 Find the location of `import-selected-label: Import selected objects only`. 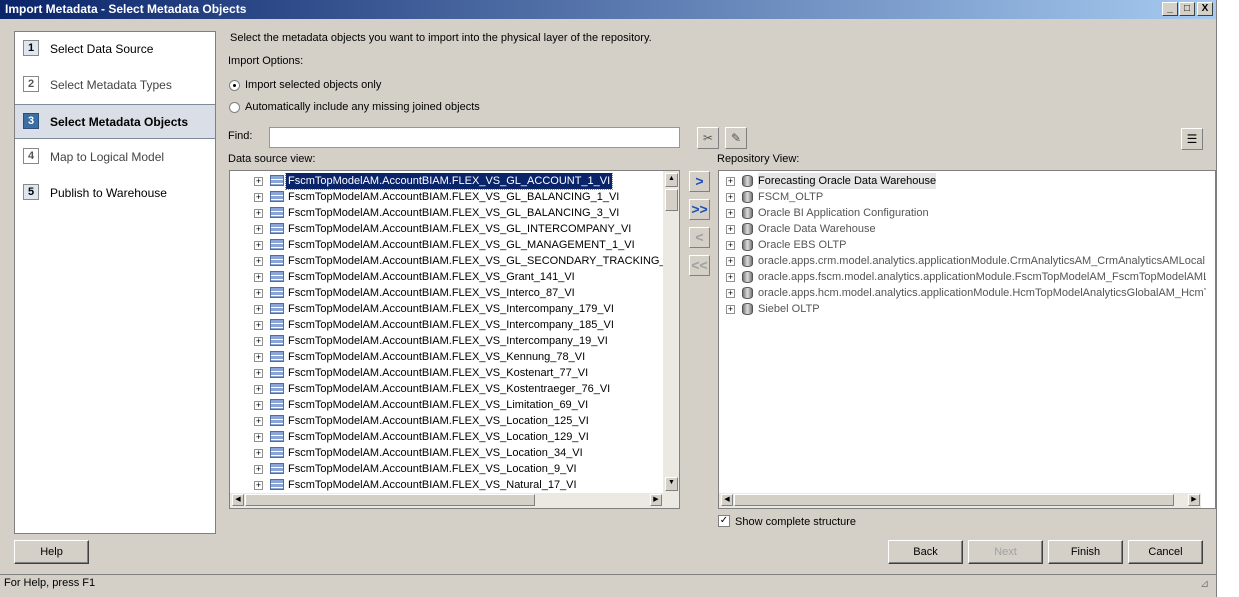

import-selected-label: Import selected objects only is located at coordinates (313, 85).